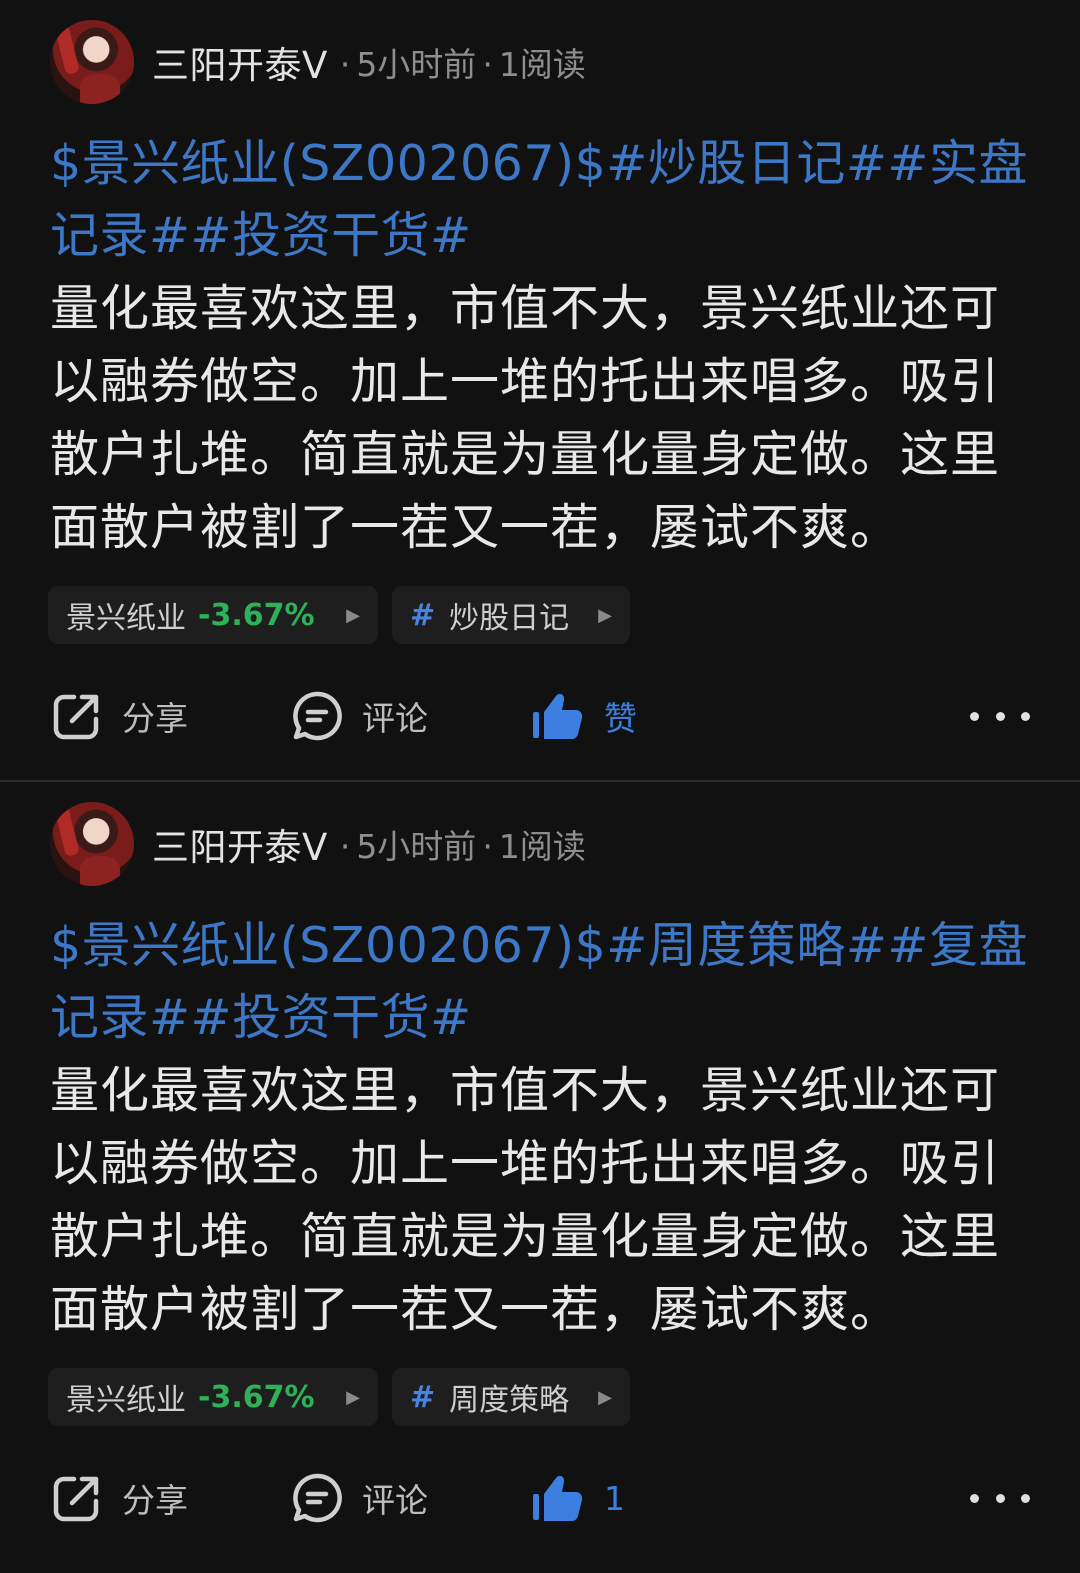 This screenshot has height=1573, width=1080. I want to click on topic-name: 炒股日记, so click(509, 618).